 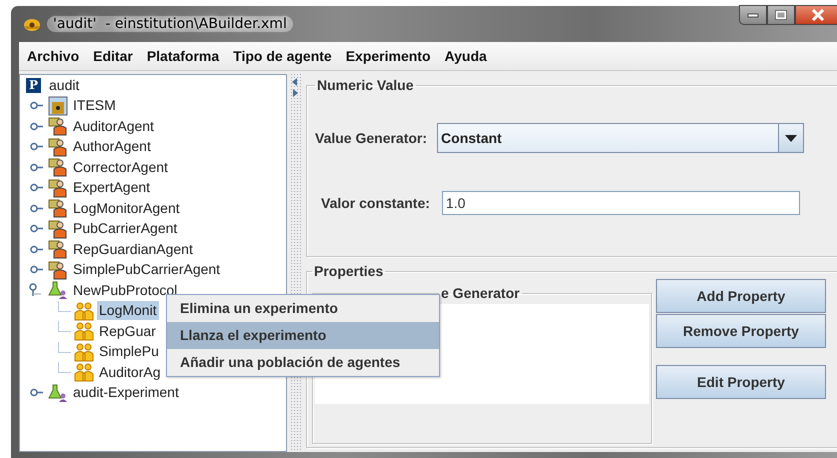 What do you see at coordinates (126, 208) in the screenshot?
I see `tree-item: LogMonitorAgent` at bounding box center [126, 208].